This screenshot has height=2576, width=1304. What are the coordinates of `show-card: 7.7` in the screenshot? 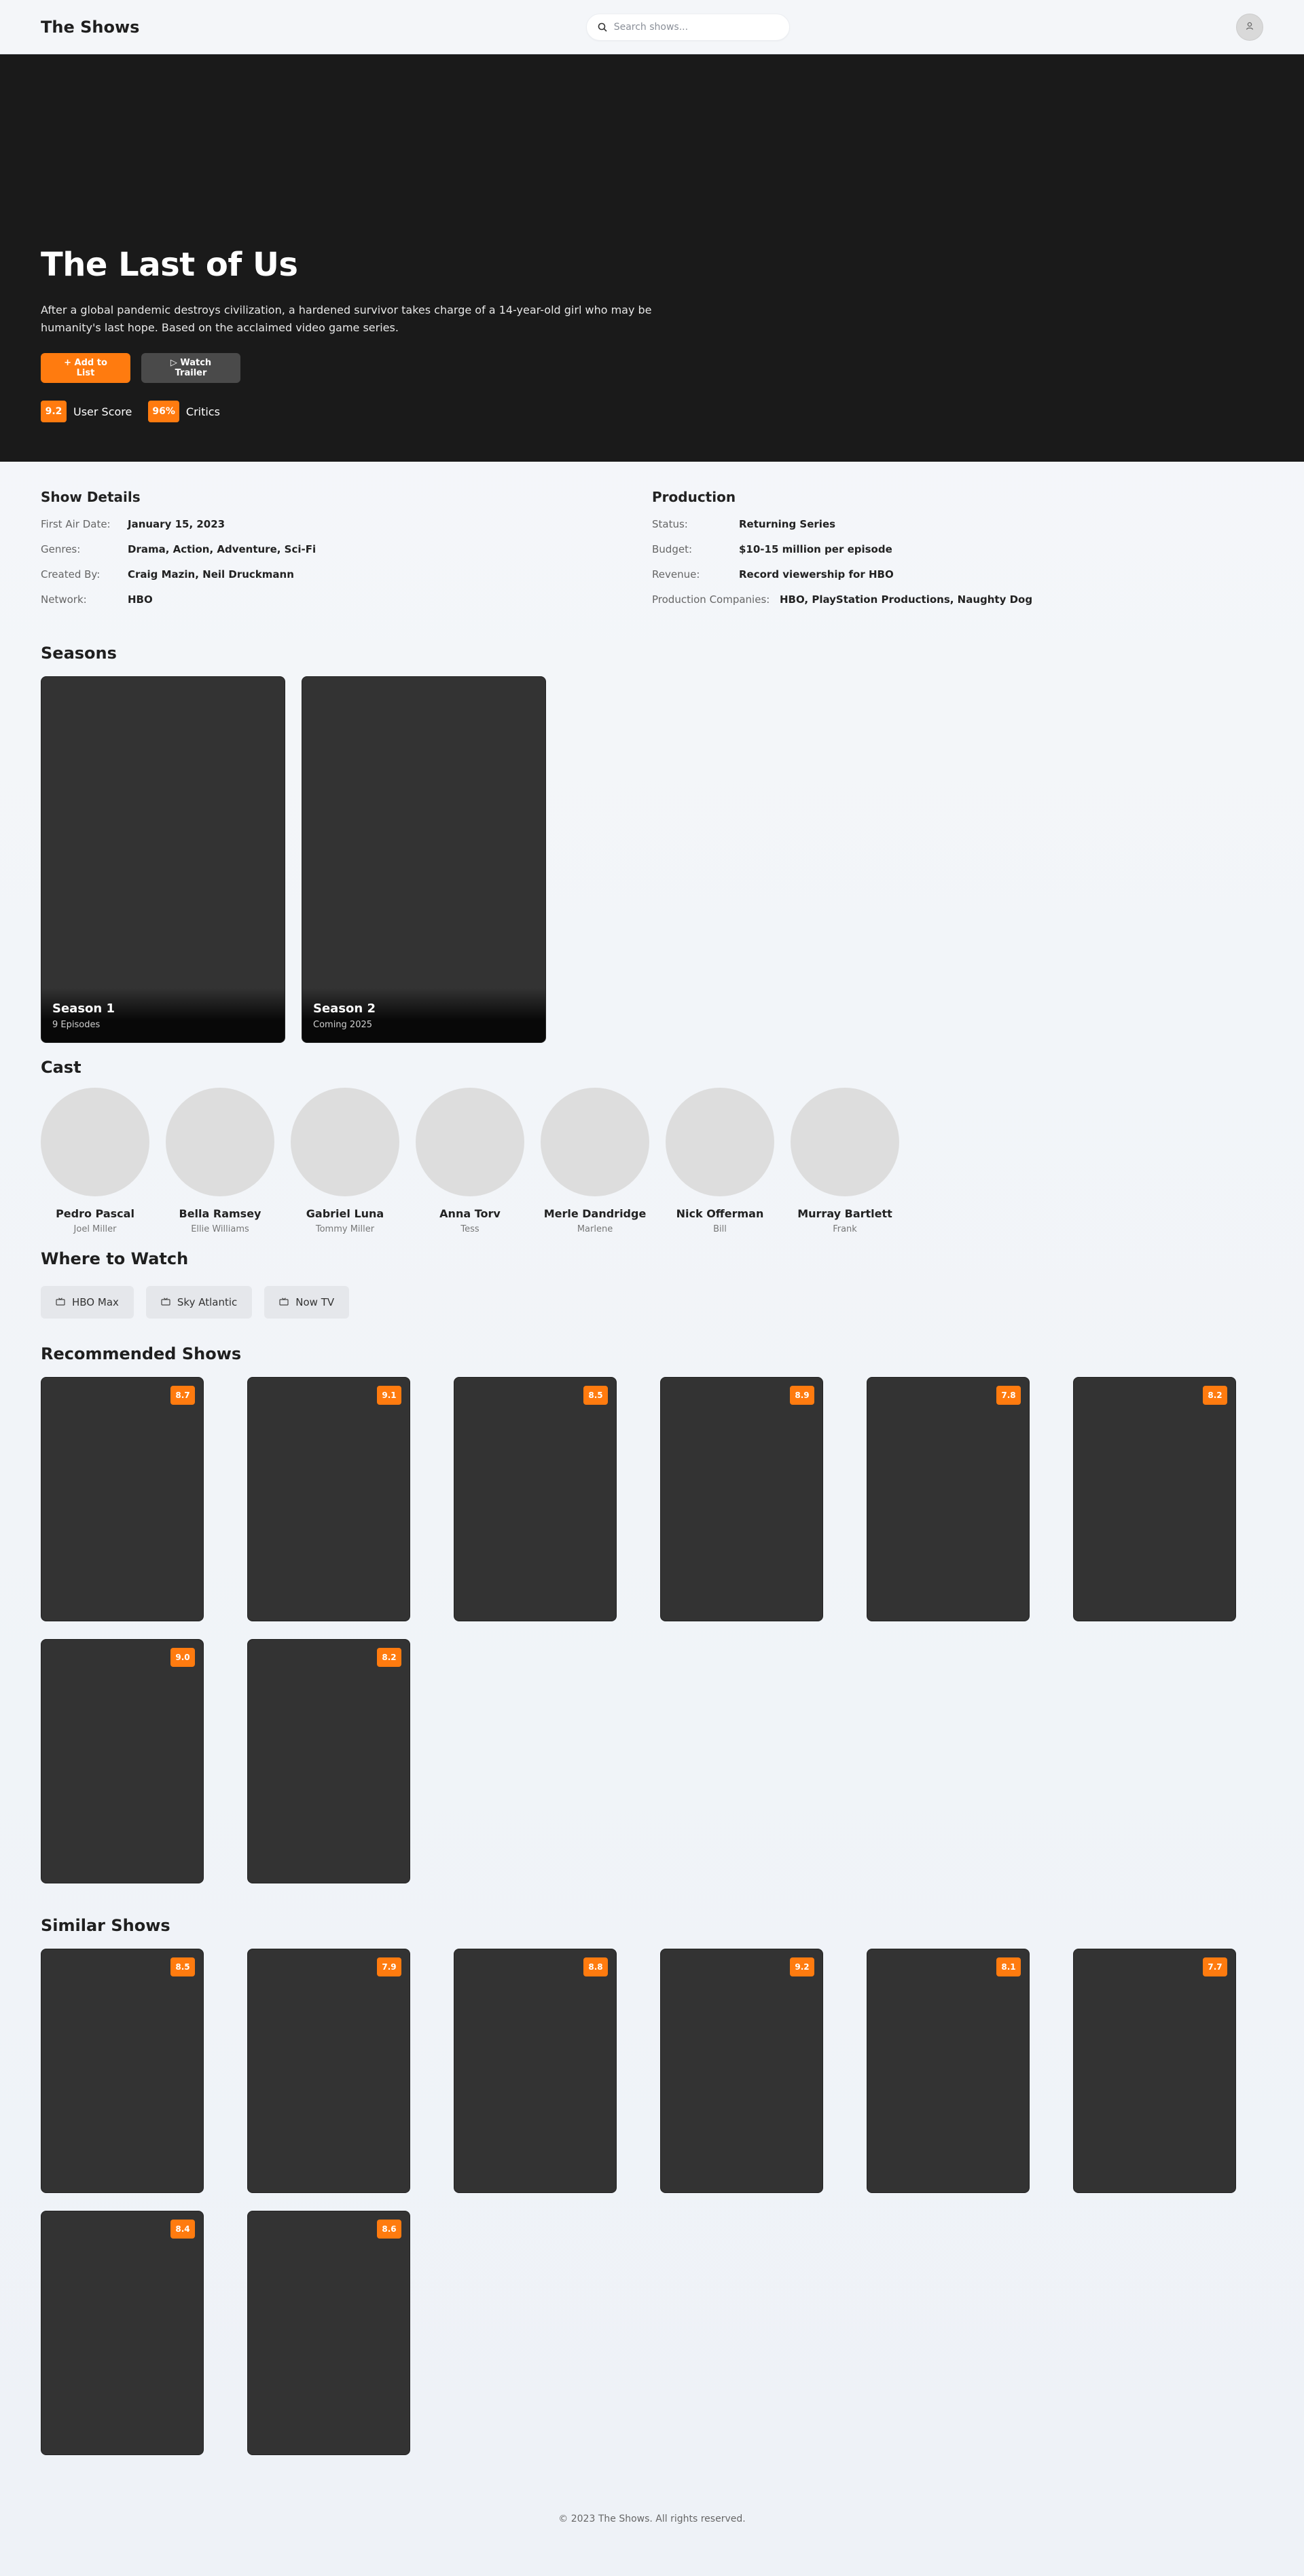 It's located at (1154, 2071).